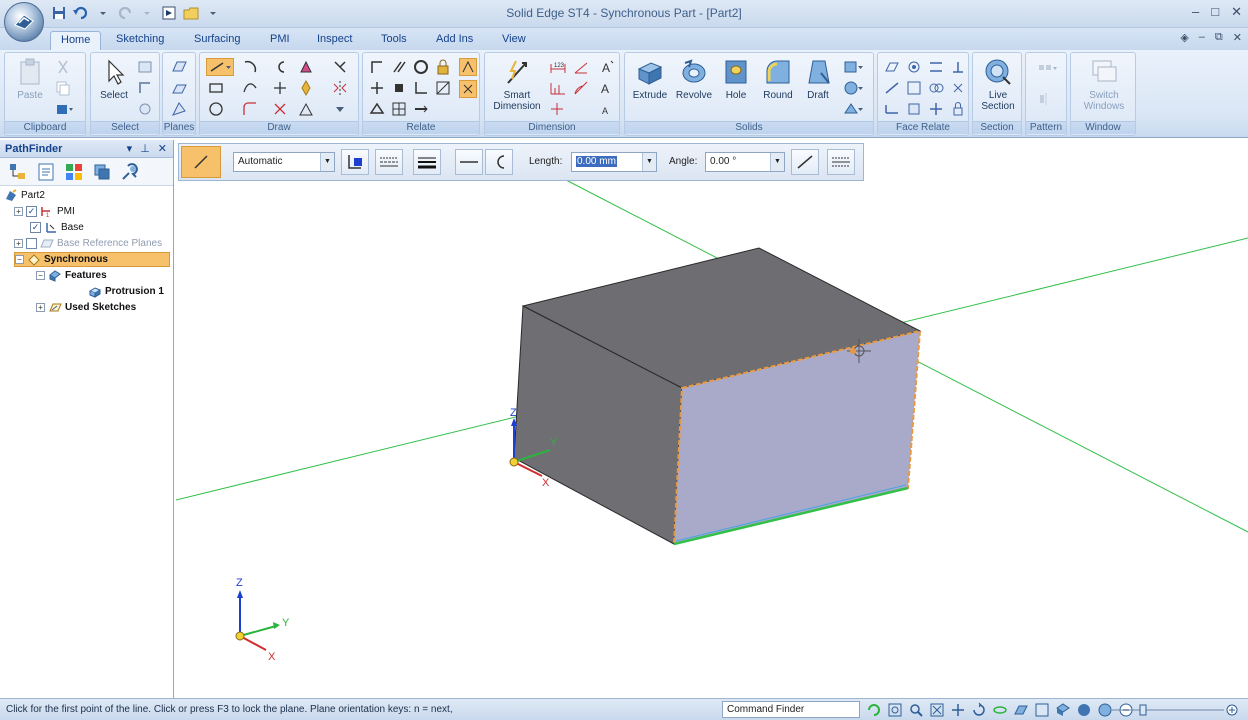  Describe the element at coordinates (334, 40) in the screenshot. I see `tab-inspect: Inspect` at that location.